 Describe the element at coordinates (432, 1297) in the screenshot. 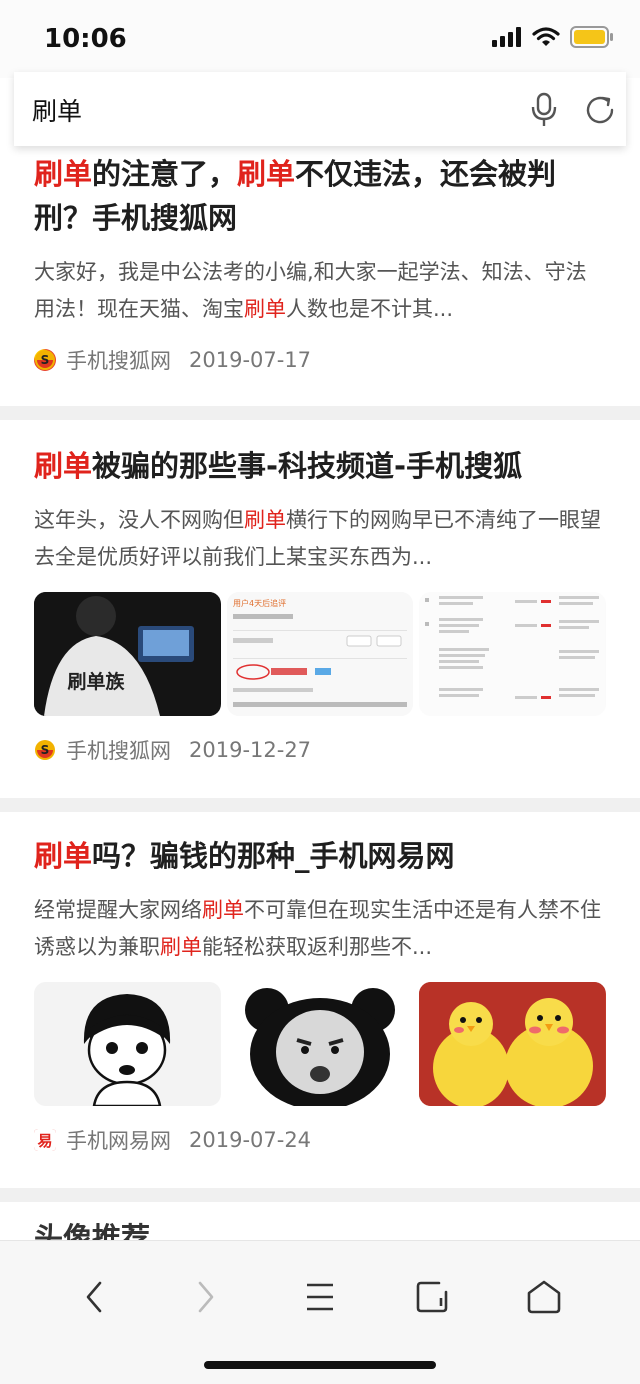

I see `tabs-icon` at that location.